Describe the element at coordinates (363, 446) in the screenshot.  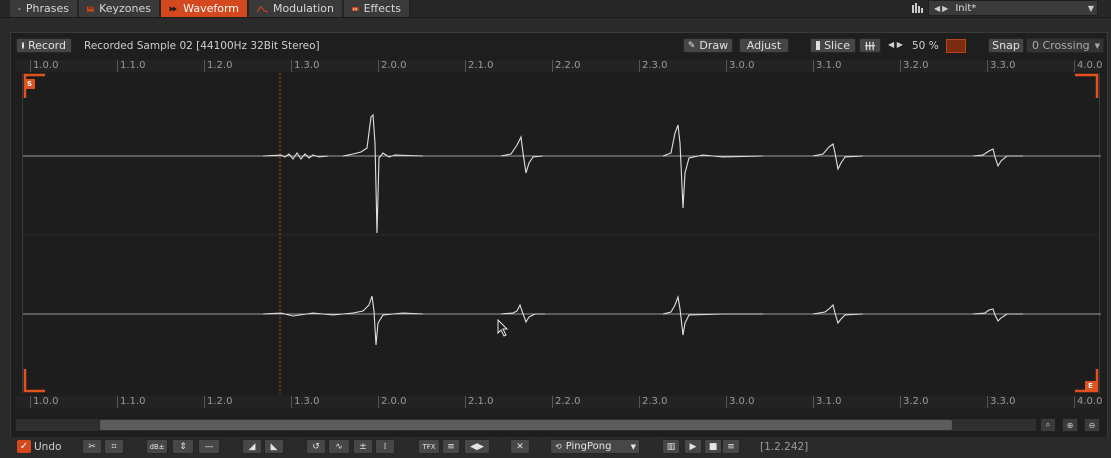
I see `invert-icon: ±` at that location.